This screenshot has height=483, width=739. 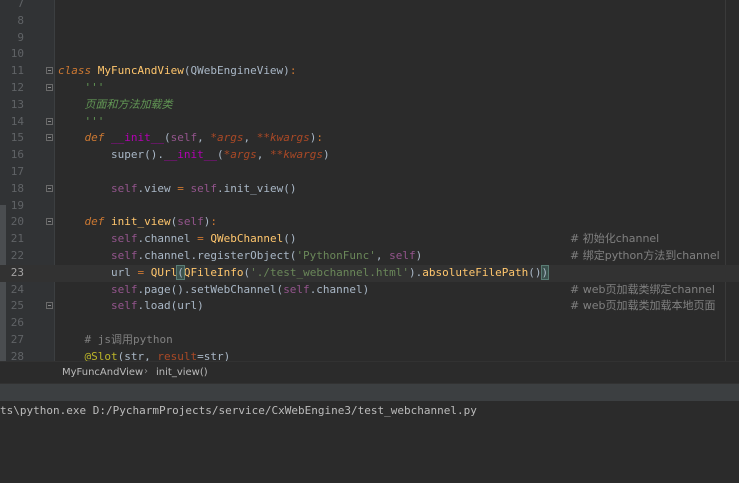 What do you see at coordinates (247, 239) in the screenshot?
I see `code-token: QWebChannel` at bounding box center [247, 239].